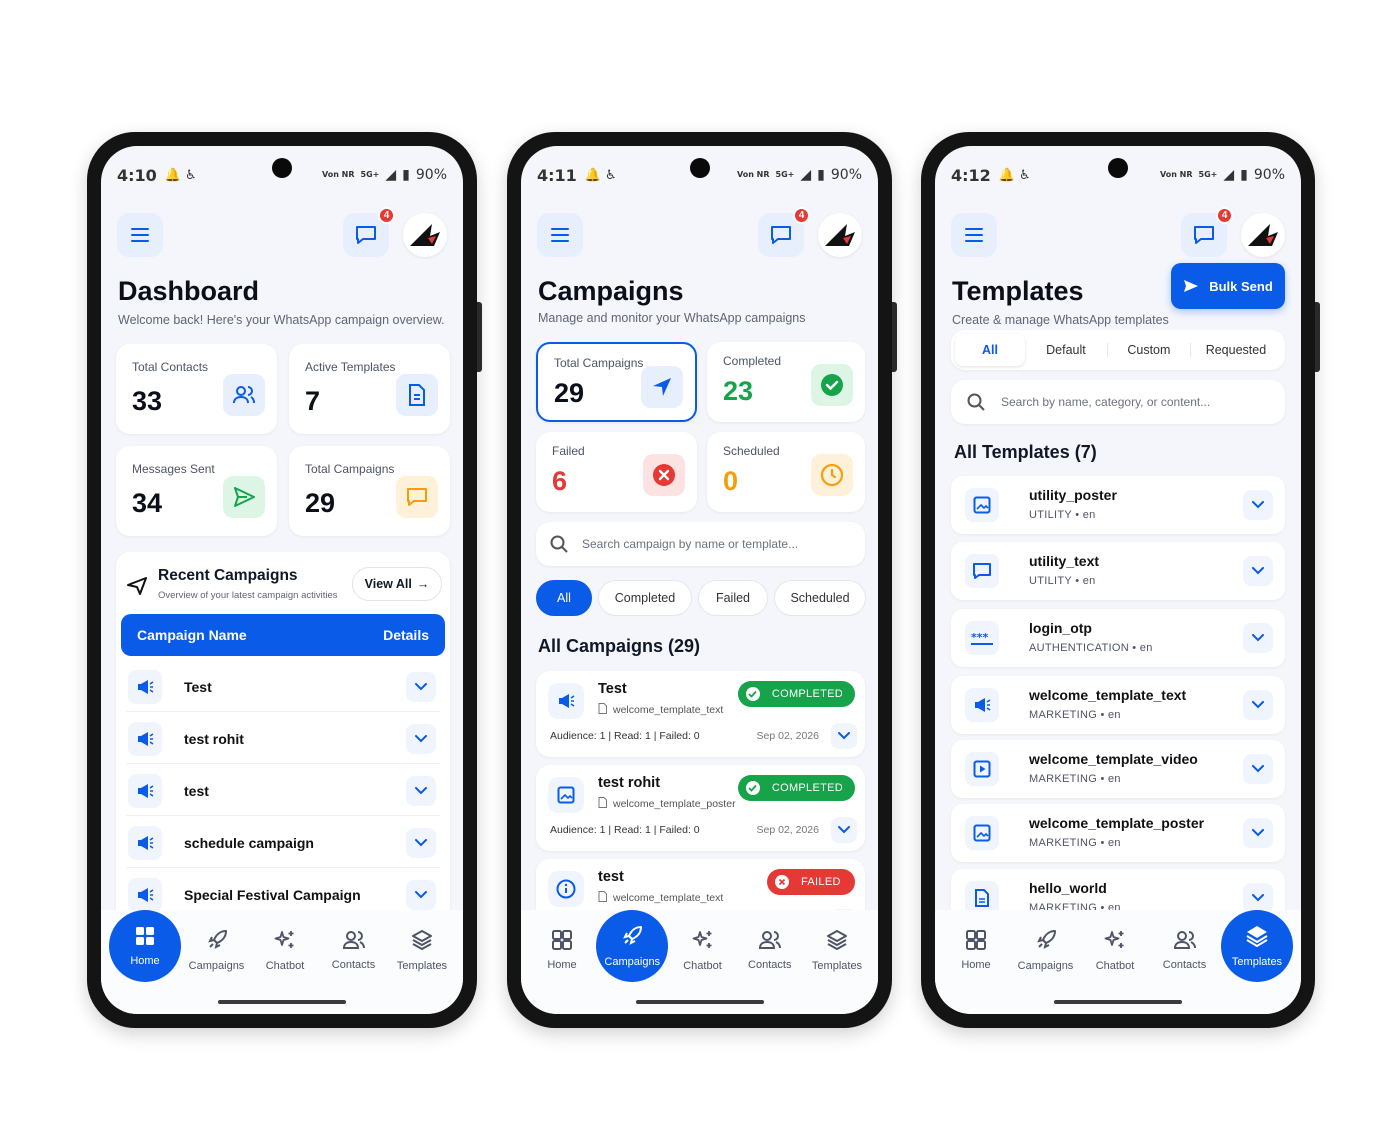 The image size is (1397, 1126). I want to click on layers-icon, so click(837, 941).